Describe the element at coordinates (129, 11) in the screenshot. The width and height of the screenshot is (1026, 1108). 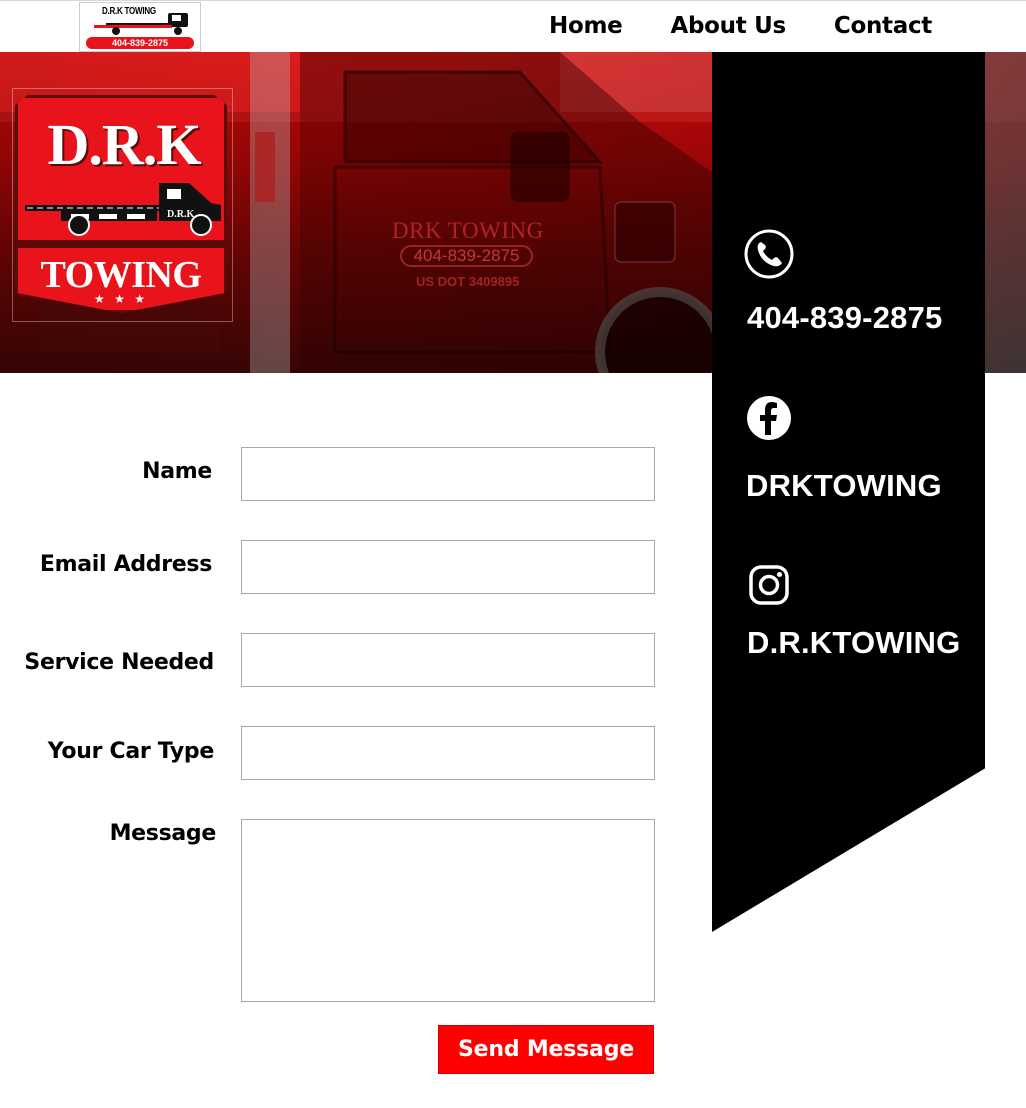
I see `header-logo-title: D.R.K TOWING` at that location.